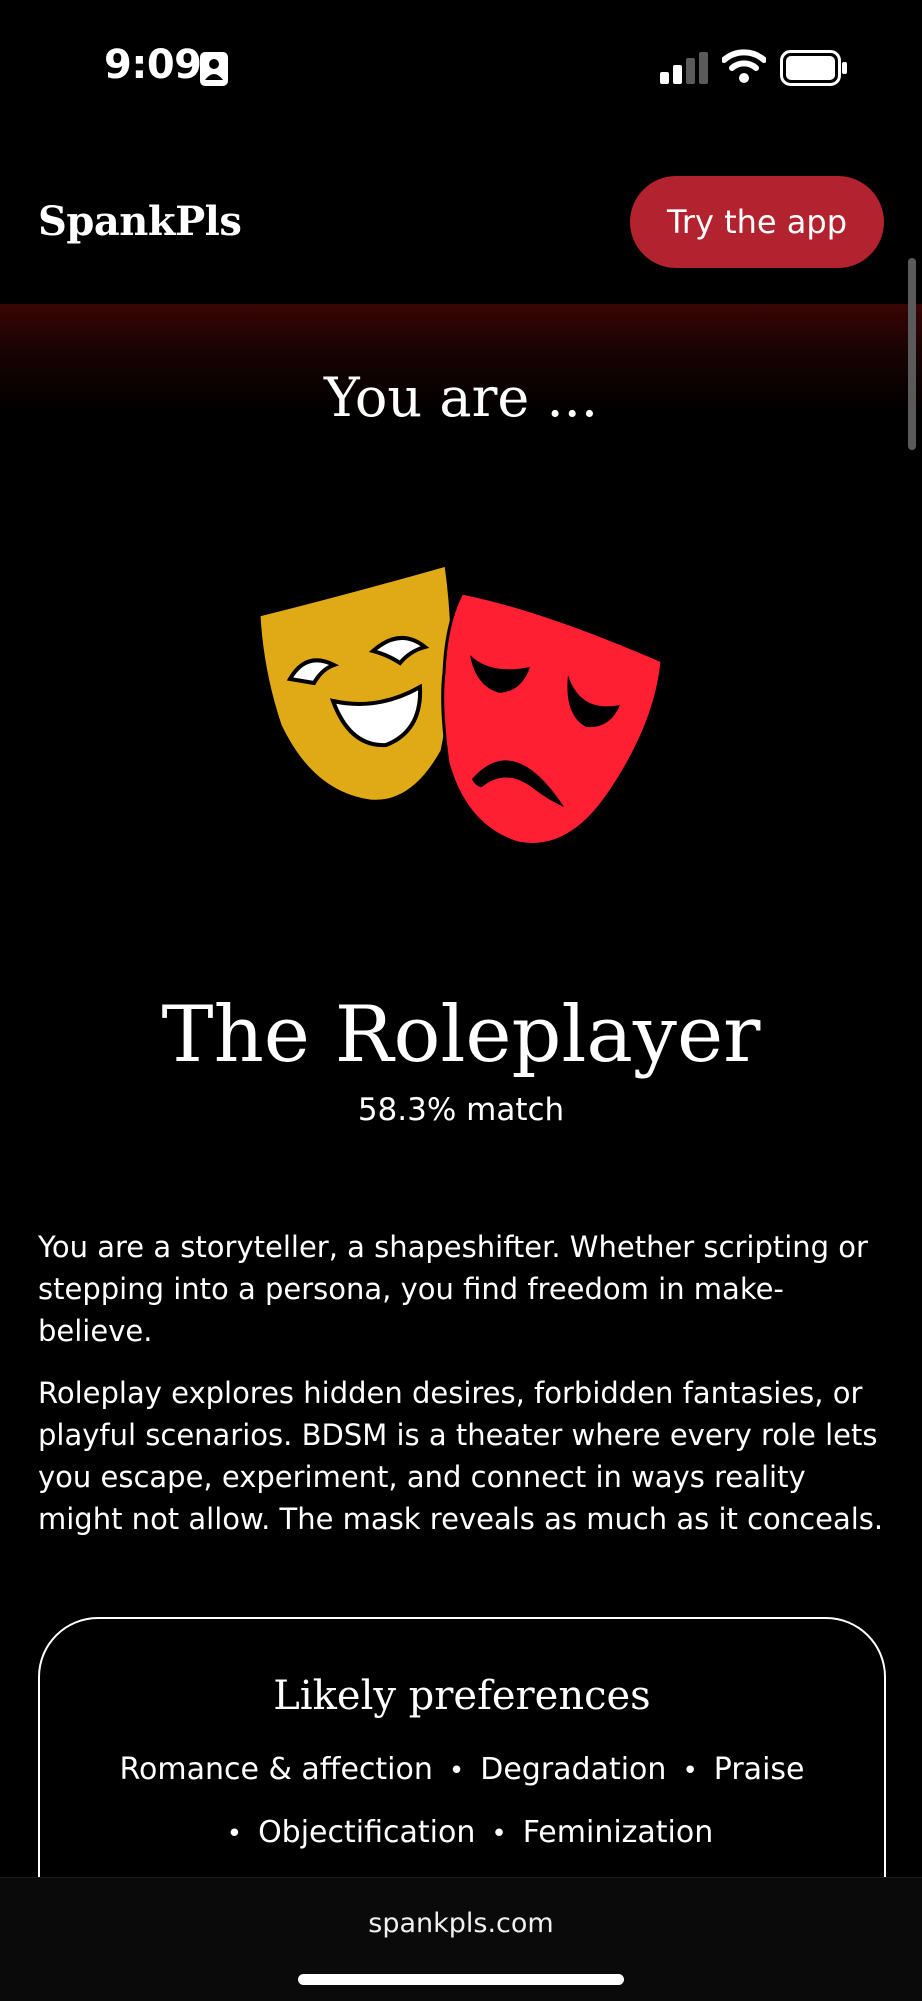  What do you see at coordinates (461, 1035) in the screenshot?
I see `result-title: The Roleplayer` at bounding box center [461, 1035].